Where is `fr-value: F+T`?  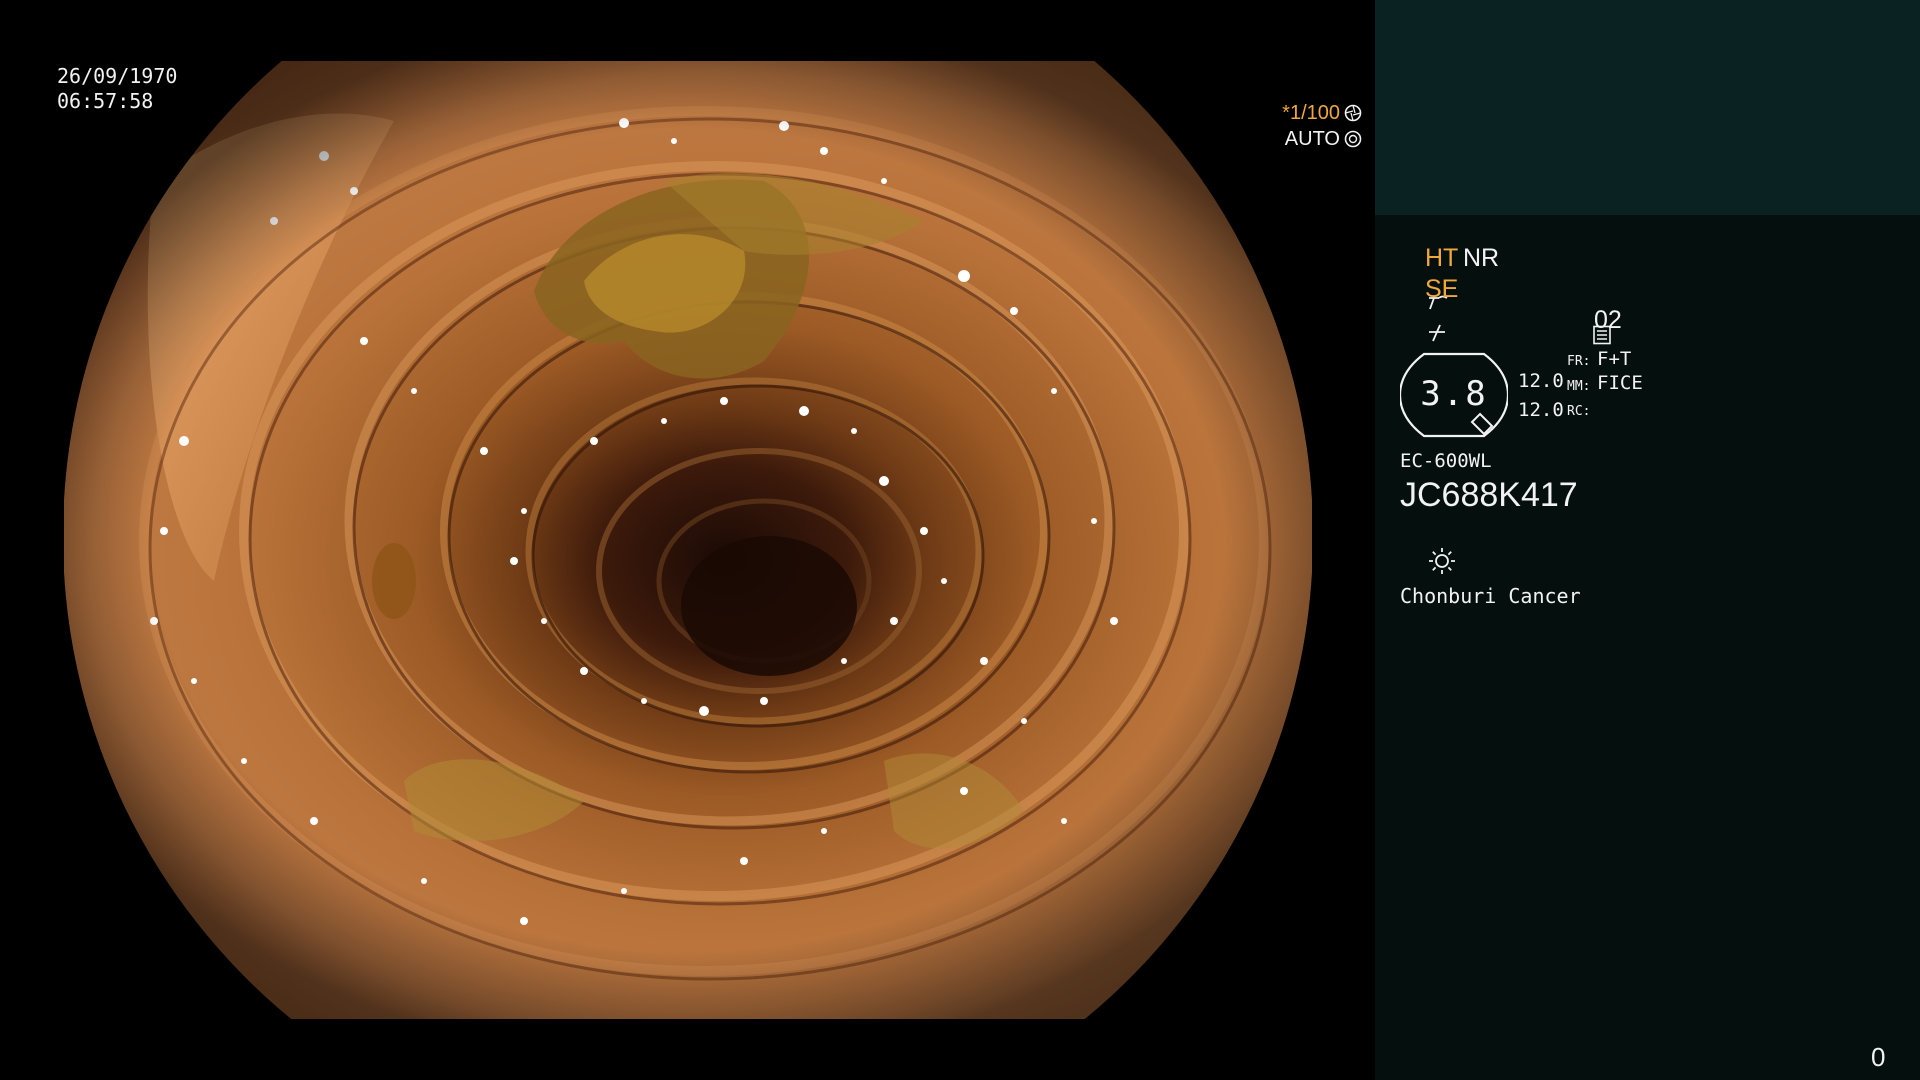
fr-value: F+T is located at coordinates (1614, 359).